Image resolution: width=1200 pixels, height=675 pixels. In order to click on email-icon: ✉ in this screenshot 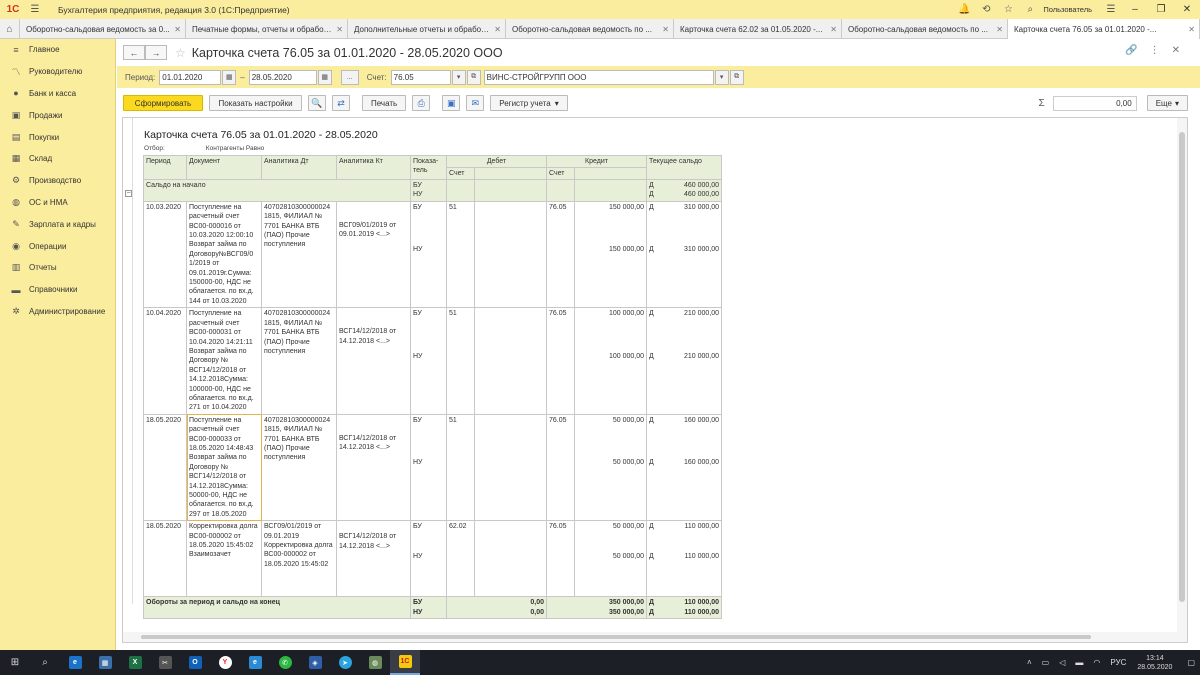, I will do `click(475, 103)`.